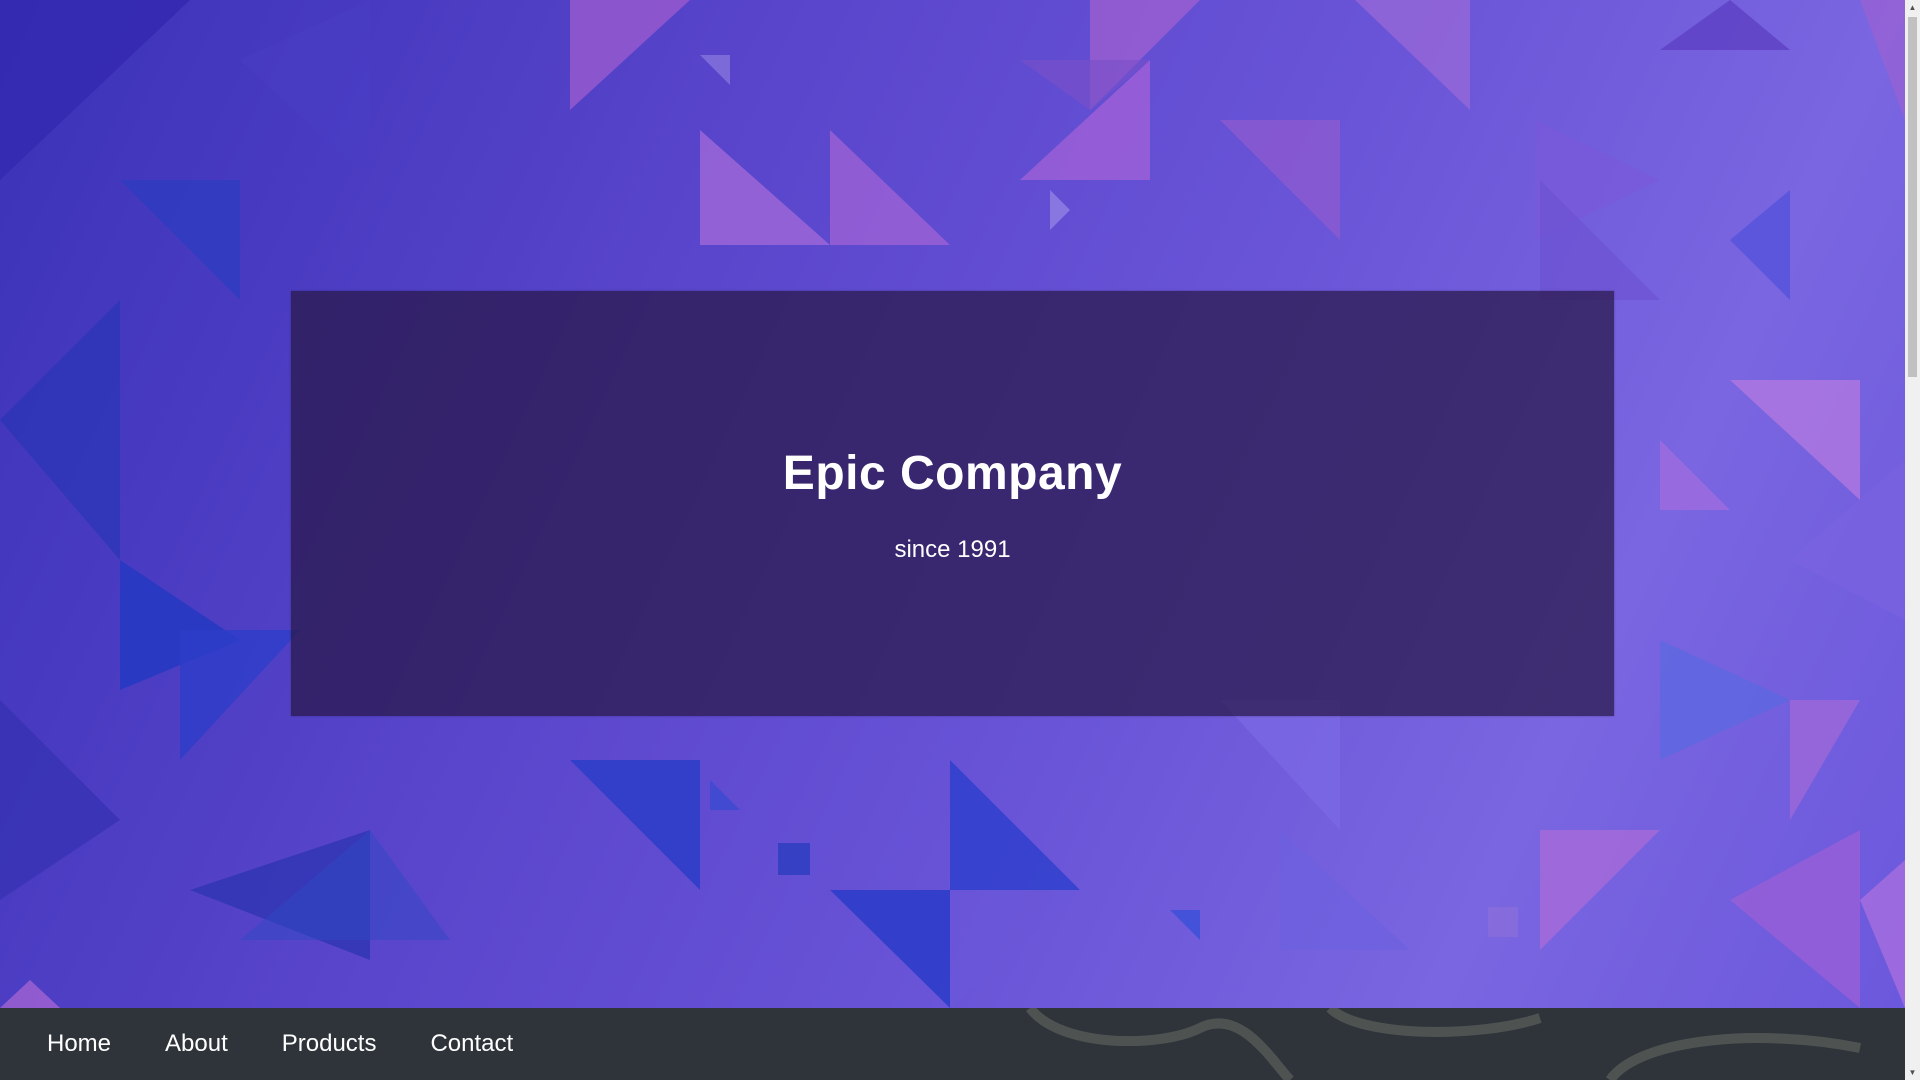 This screenshot has height=1080, width=1920. What do you see at coordinates (952, 473) in the screenshot?
I see `company-title: Epic Company` at bounding box center [952, 473].